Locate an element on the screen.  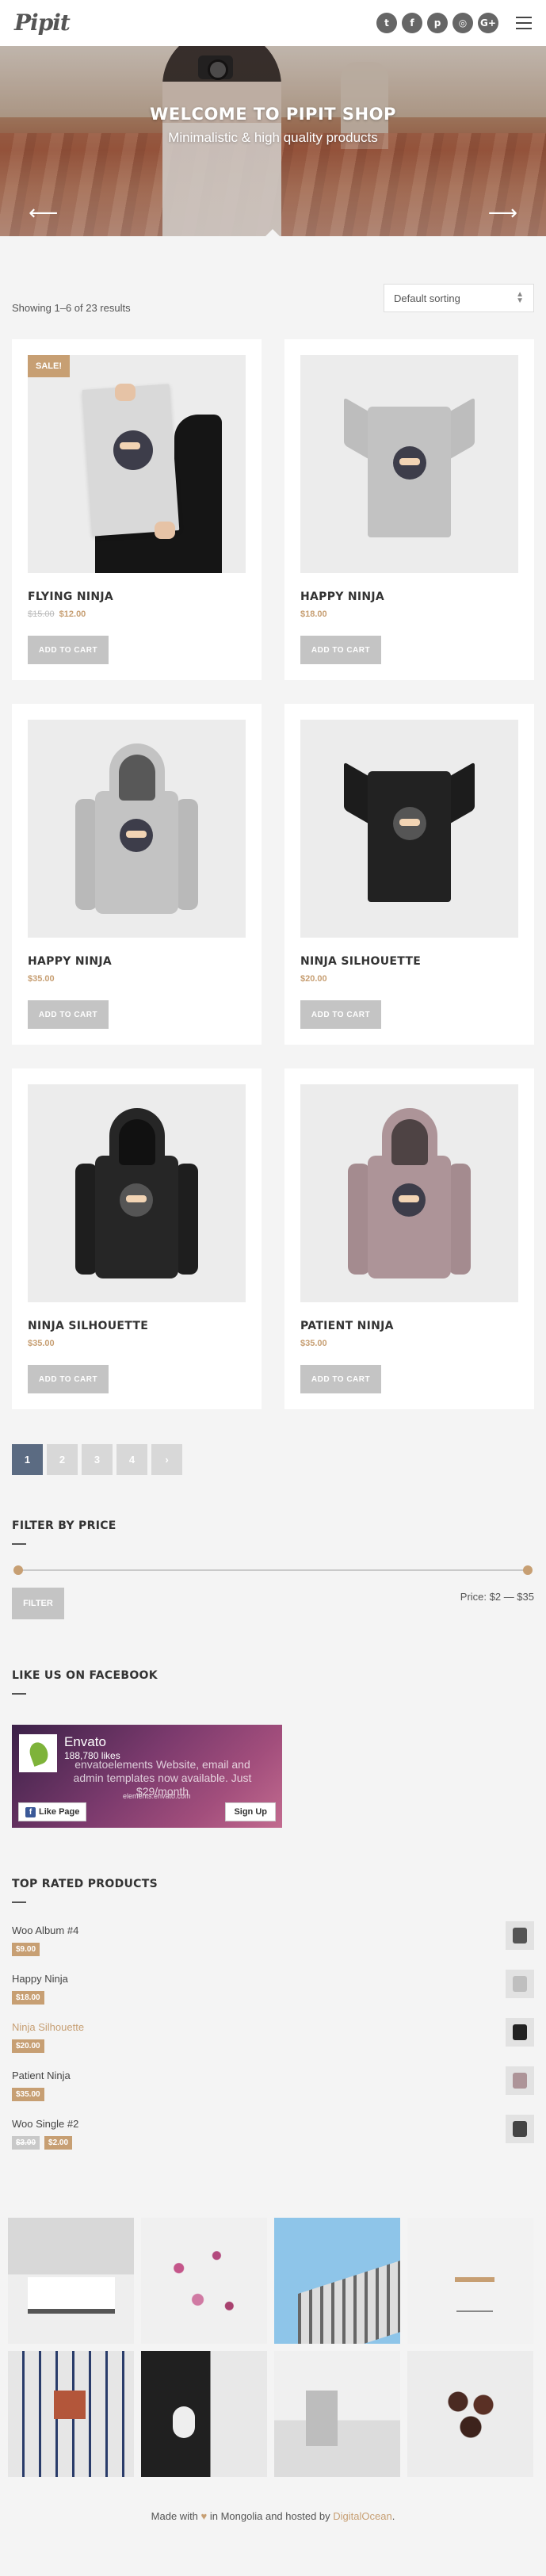
price-filter-widget: FILTER BY PRICE FILTER Price: $2 — $35 is located at coordinates (273, 1569).